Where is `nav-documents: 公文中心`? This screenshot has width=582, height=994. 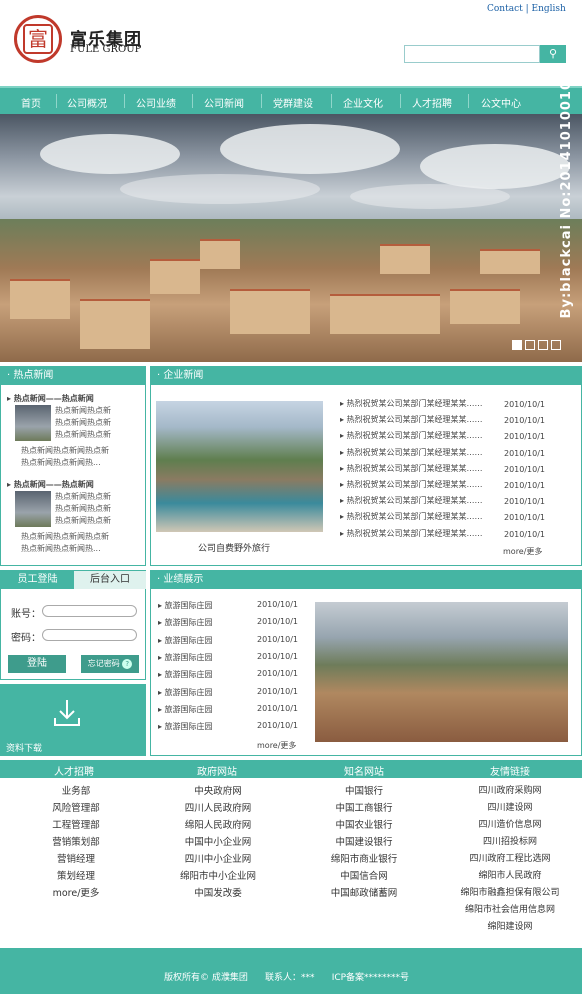 nav-documents: 公文中心 is located at coordinates (501, 102).